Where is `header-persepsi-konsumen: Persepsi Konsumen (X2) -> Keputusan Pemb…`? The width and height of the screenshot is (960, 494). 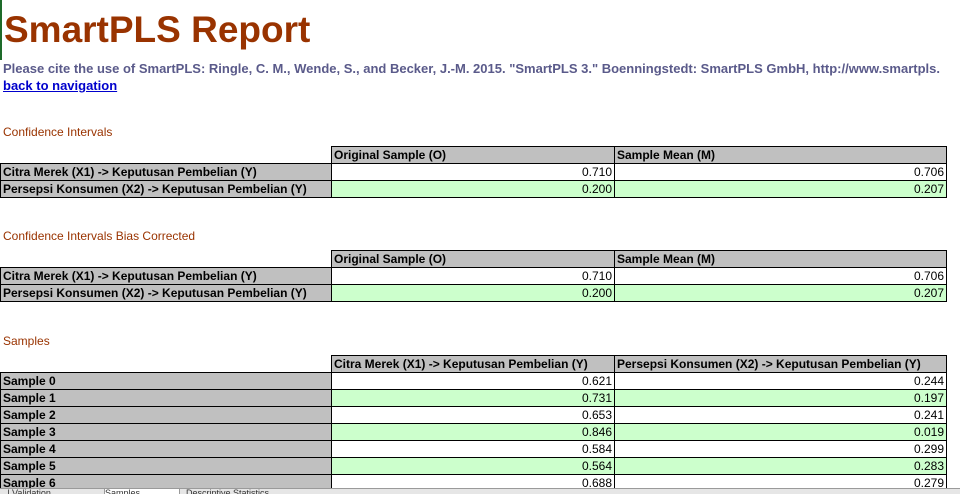 header-persepsi-konsumen: Persepsi Konsumen (X2) -> Keputusan Pemb… is located at coordinates (780, 364).